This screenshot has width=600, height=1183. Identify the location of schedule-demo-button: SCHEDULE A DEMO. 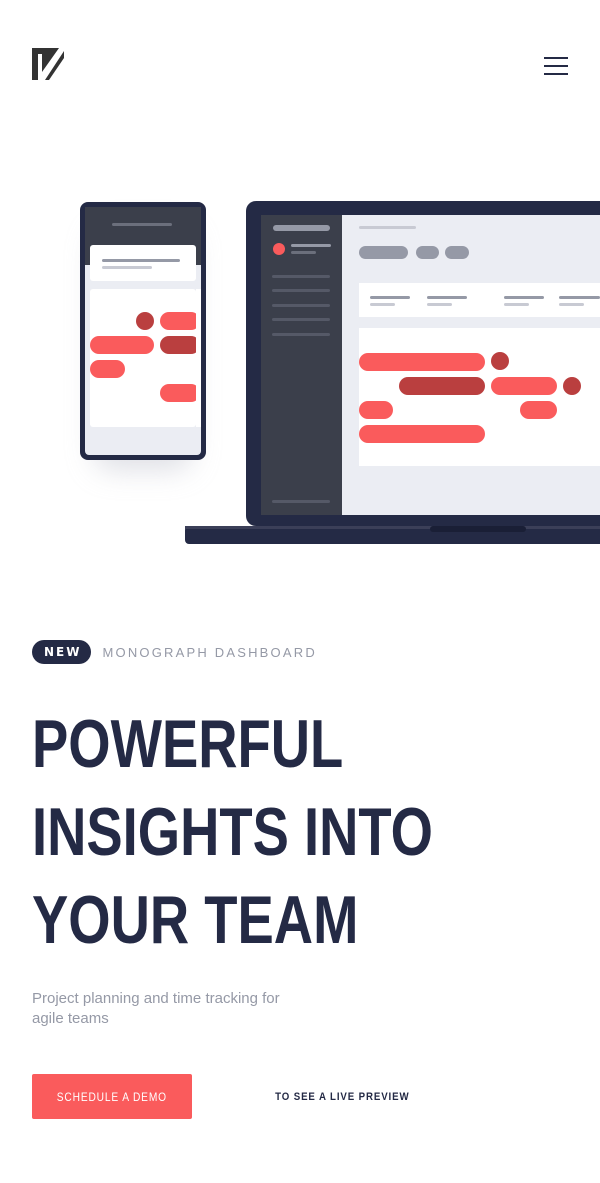
(112, 1096).